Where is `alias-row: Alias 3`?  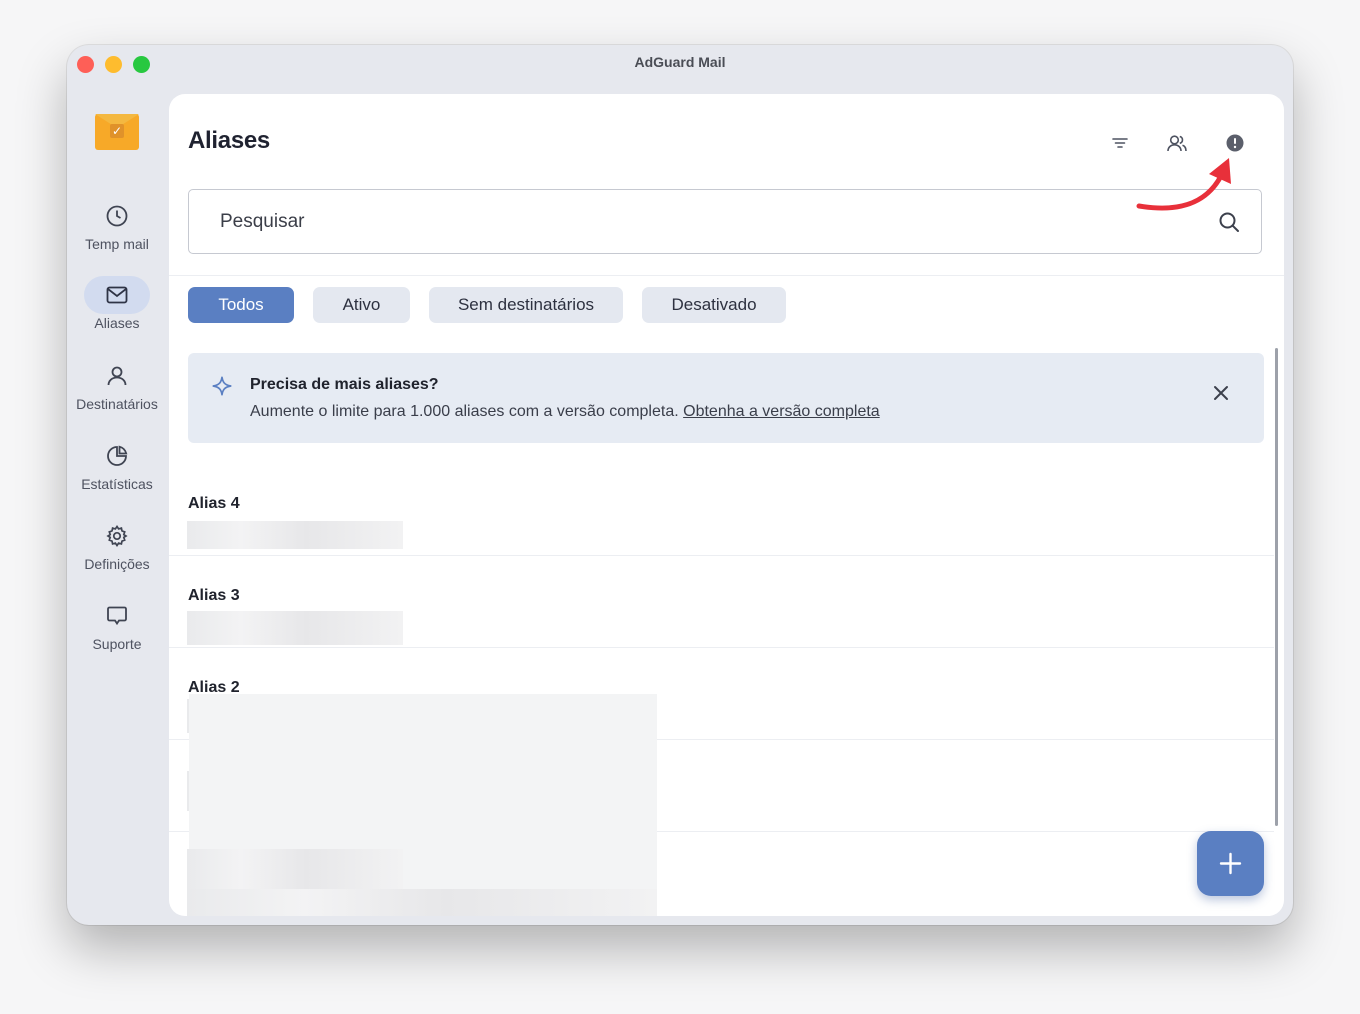
alias-row: Alias 3 is located at coordinates (721, 601).